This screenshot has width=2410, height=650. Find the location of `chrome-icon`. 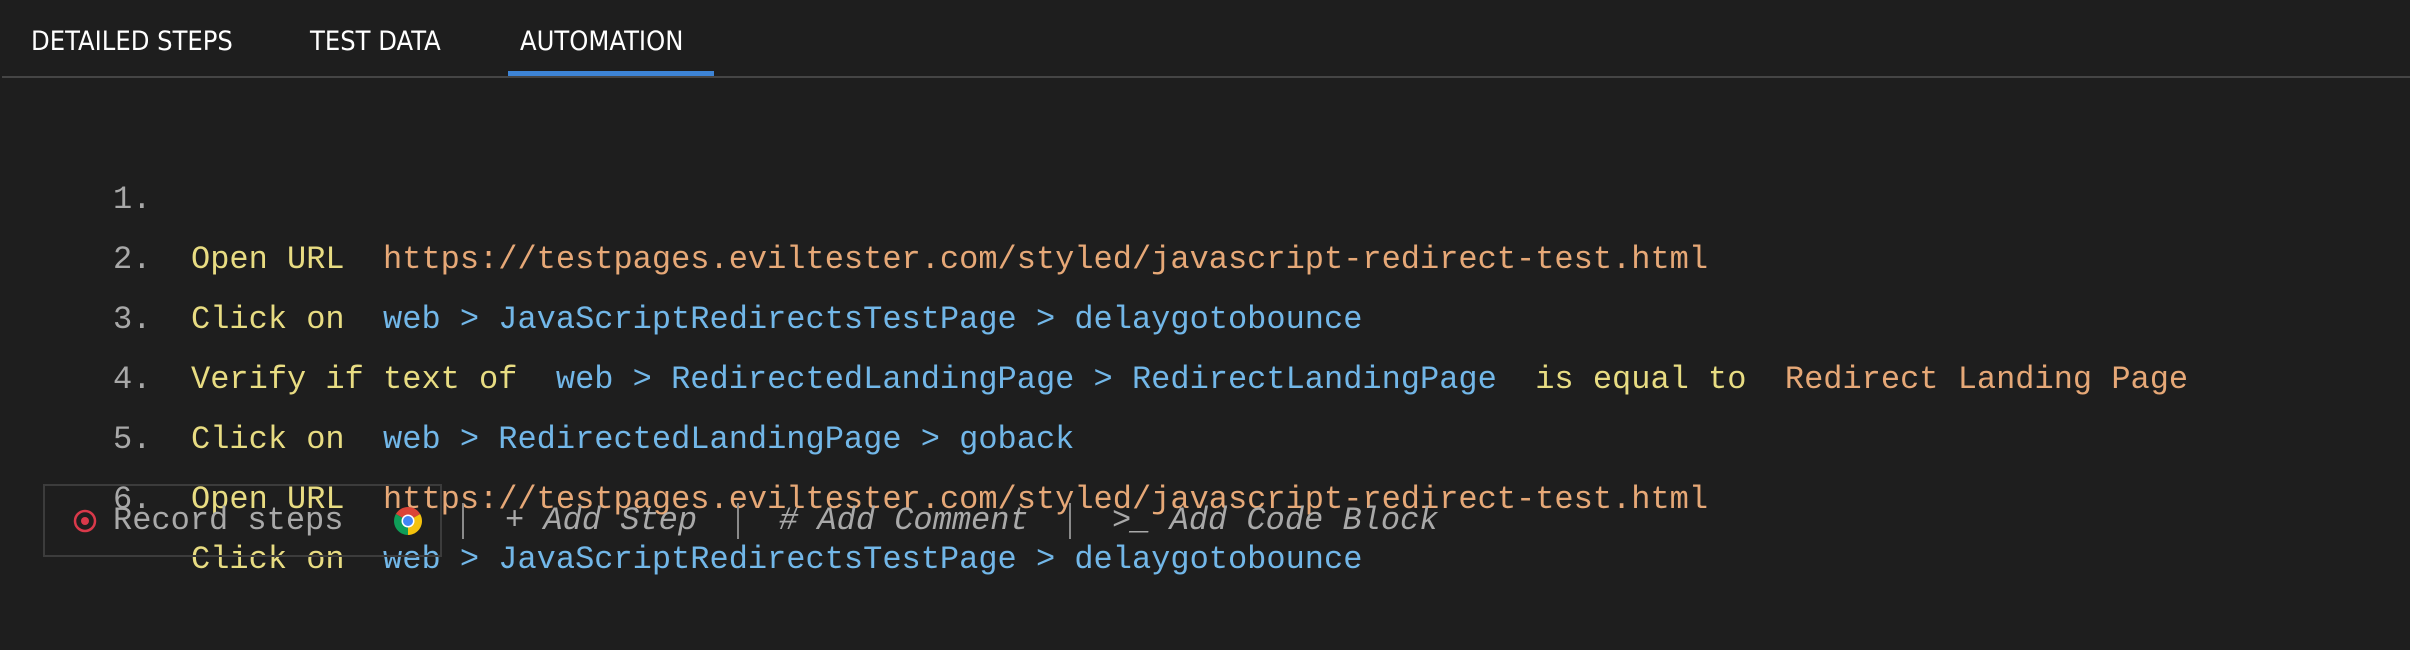

chrome-icon is located at coordinates (408, 521).